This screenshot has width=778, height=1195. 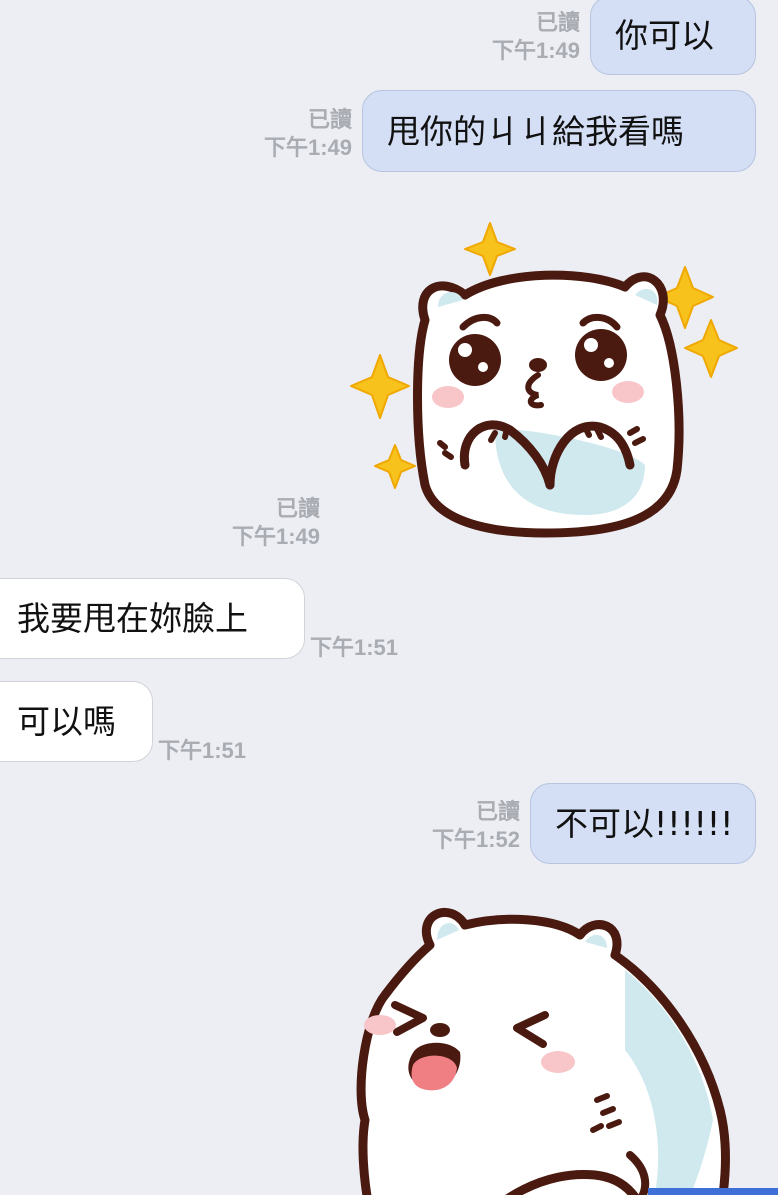 I want to click on outgoing-message-bubble: 甩你的ㄐㄐ給我看嗎, so click(x=559, y=131).